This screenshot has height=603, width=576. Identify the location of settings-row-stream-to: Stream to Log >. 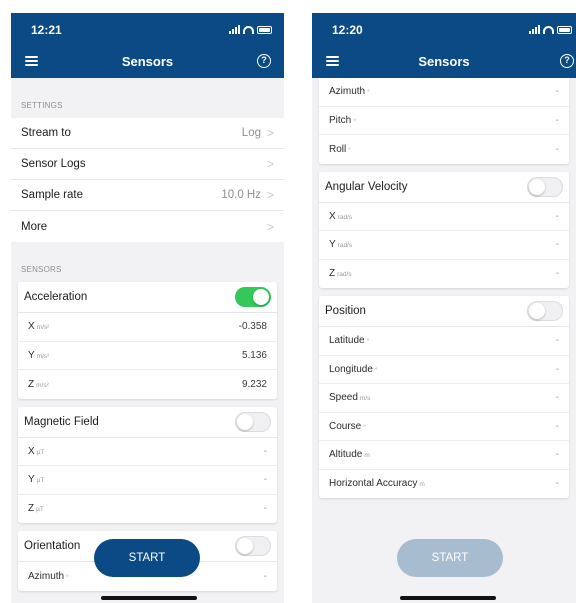
(147, 133).